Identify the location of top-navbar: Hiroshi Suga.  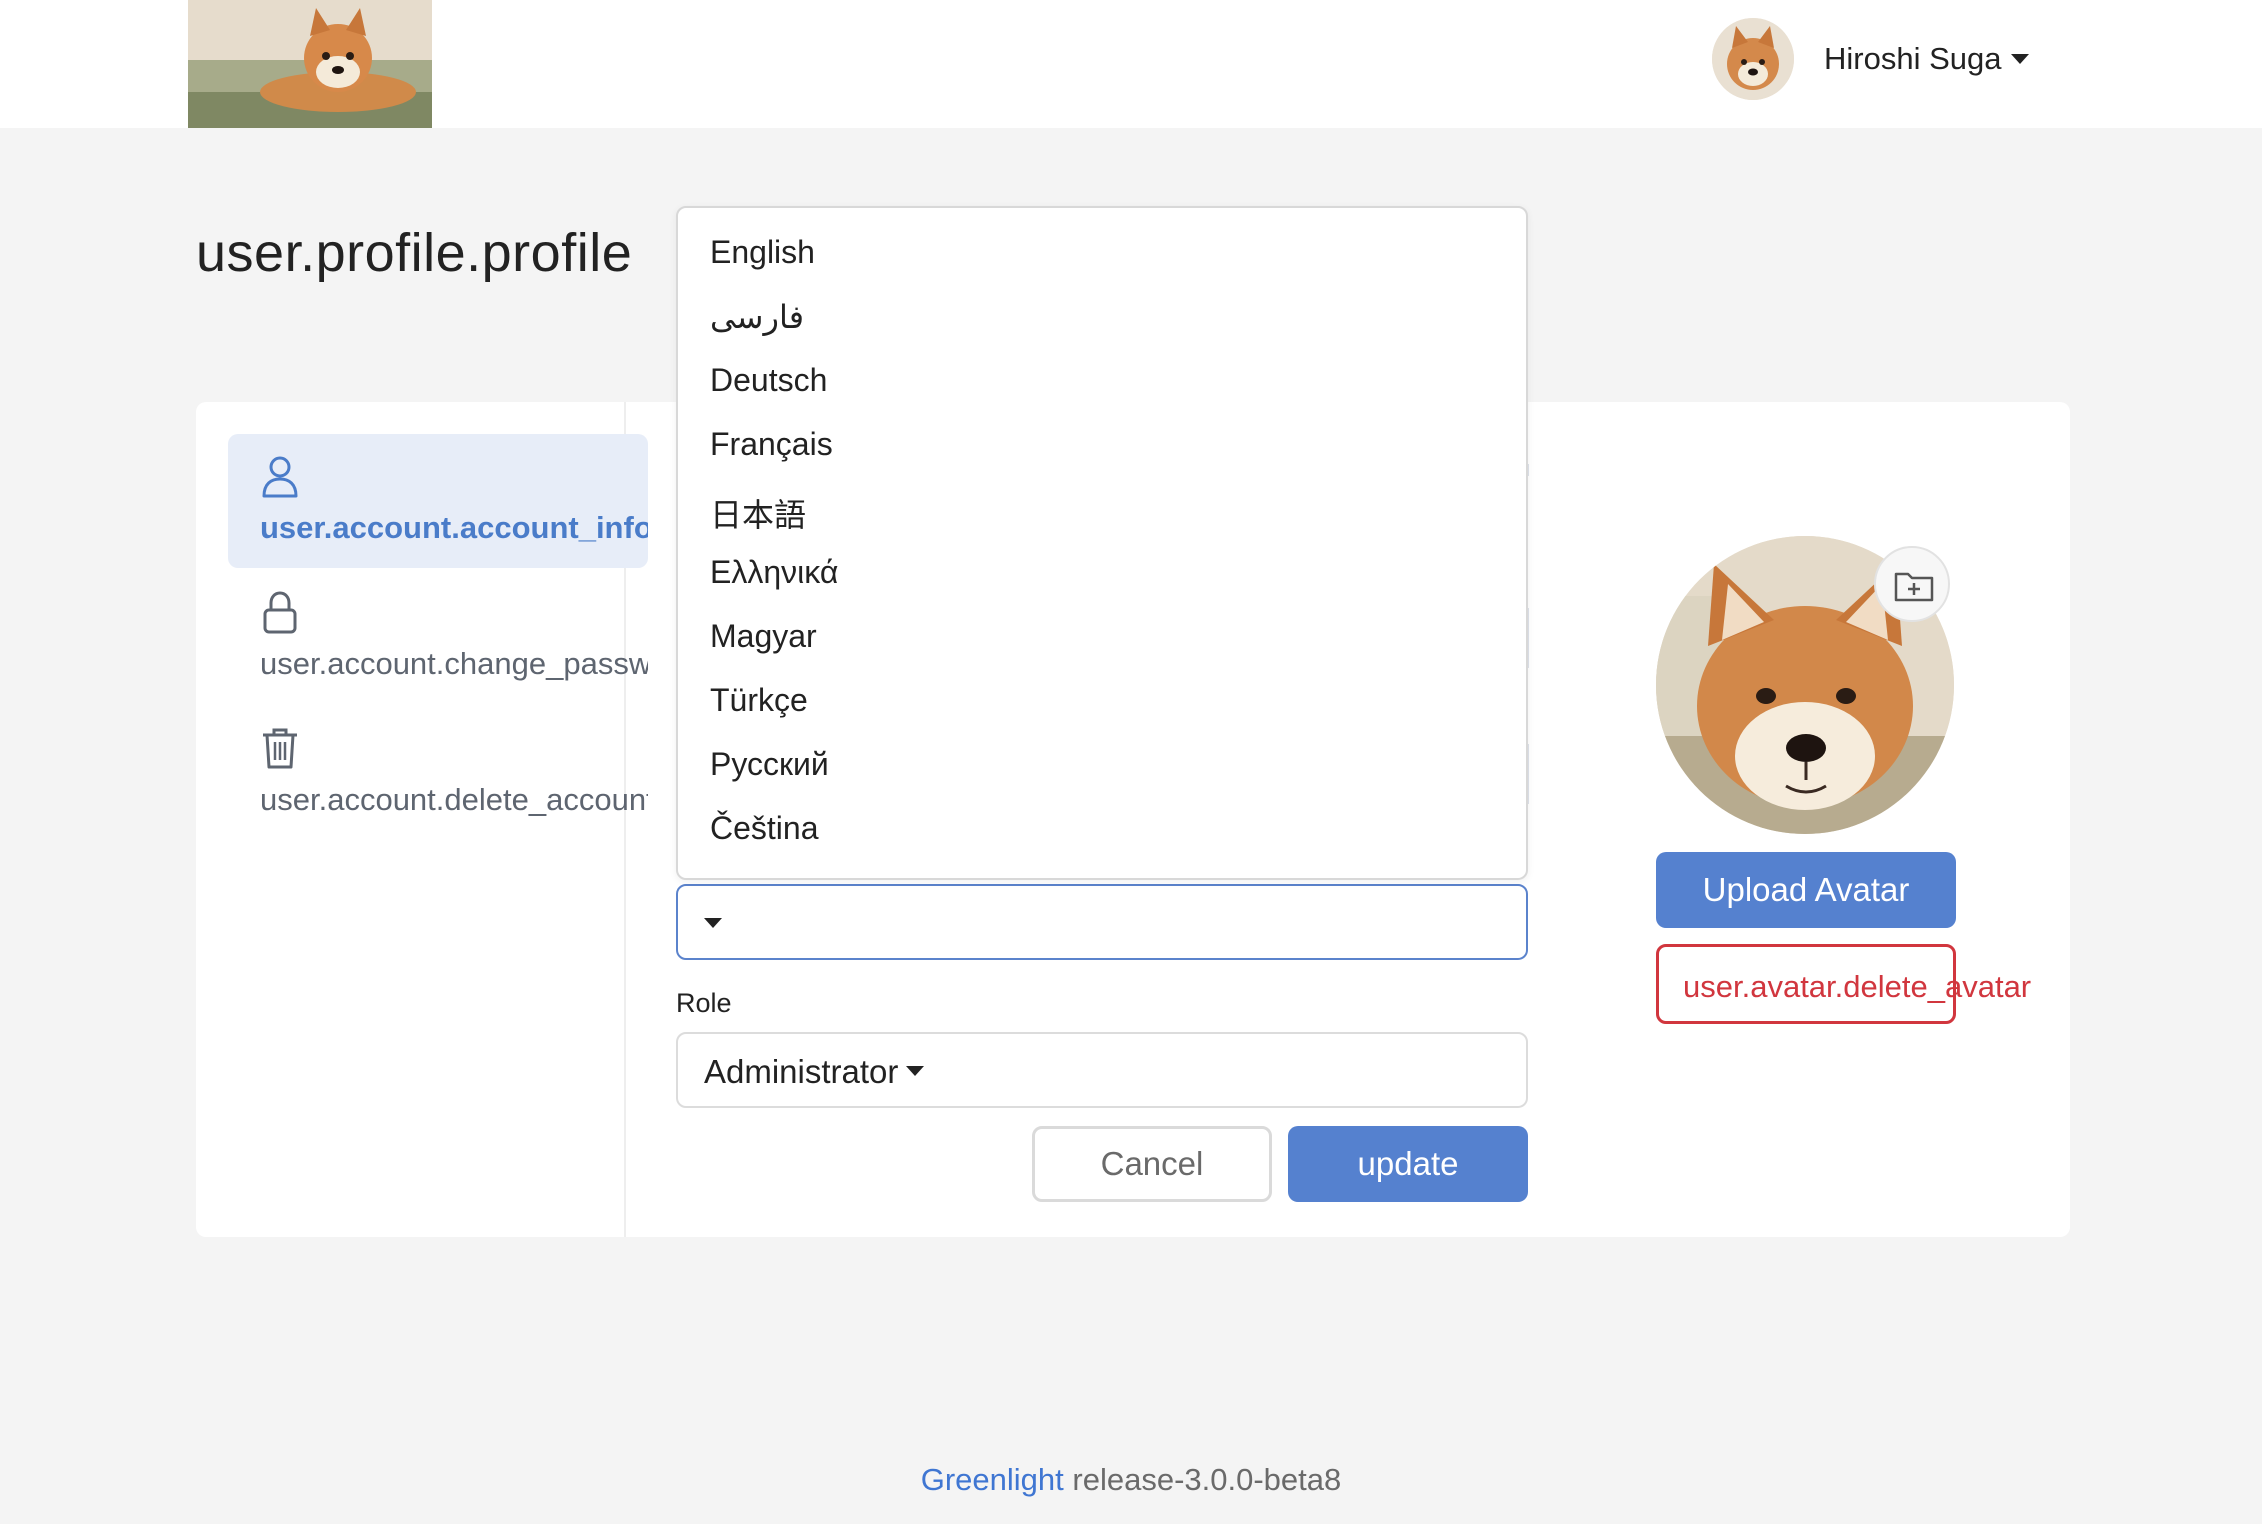
(1131, 64).